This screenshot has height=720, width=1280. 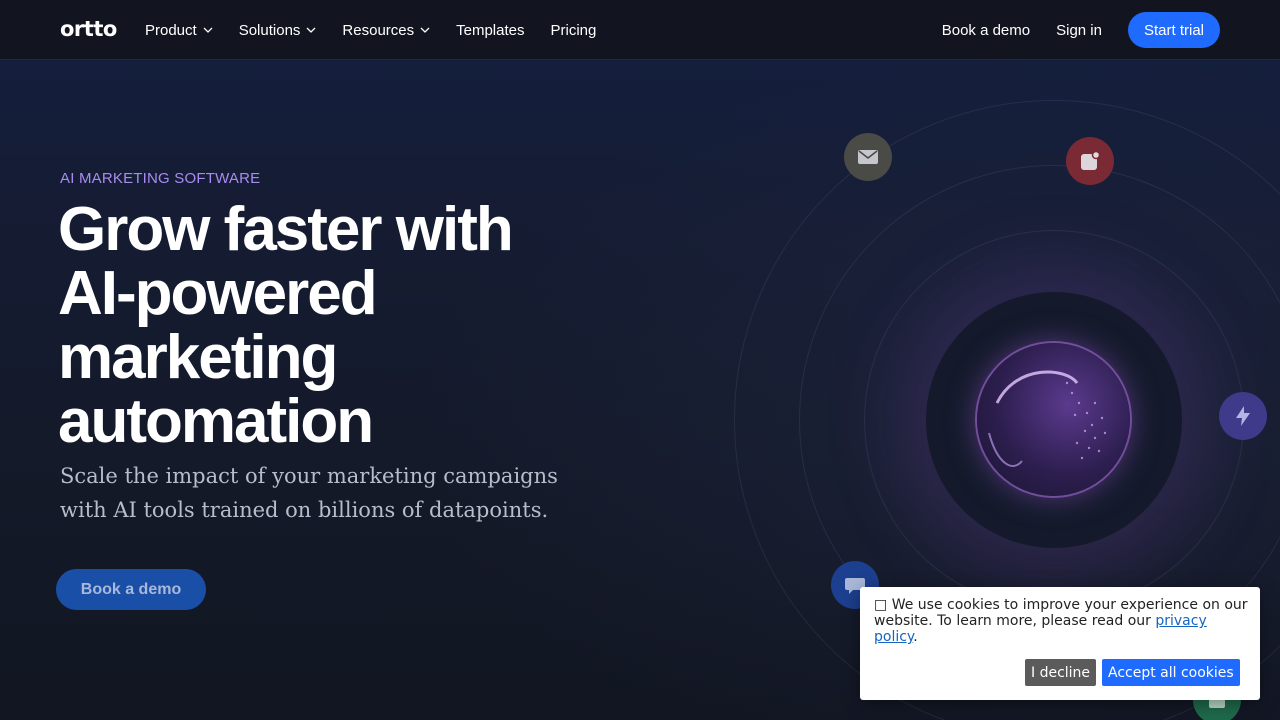 What do you see at coordinates (171, 30) in the screenshot?
I see `nav-item-label: Product` at bounding box center [171, 30].